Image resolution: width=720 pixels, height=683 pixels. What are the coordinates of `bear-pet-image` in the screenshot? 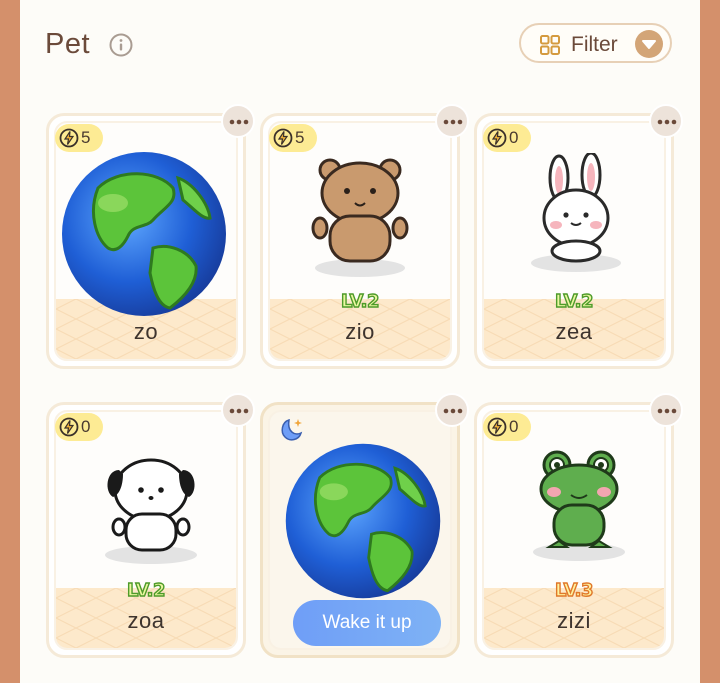 It's located at (360, 217).